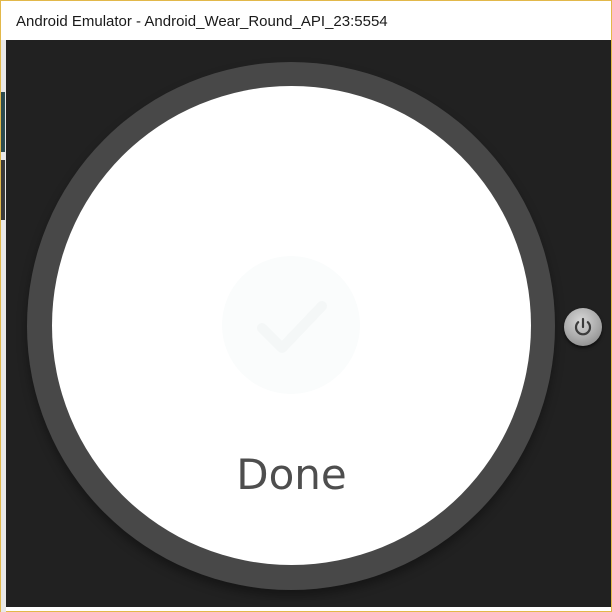  Describe the element at coordinates (291, 474) in the screenshot. I see `done-label: Done` at that location.